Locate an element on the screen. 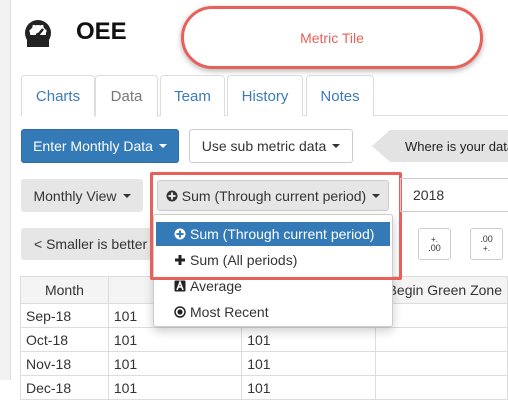 The height and width of the screenshot is (400, 508). tab-label: Data is located at coordinates (126, 96).